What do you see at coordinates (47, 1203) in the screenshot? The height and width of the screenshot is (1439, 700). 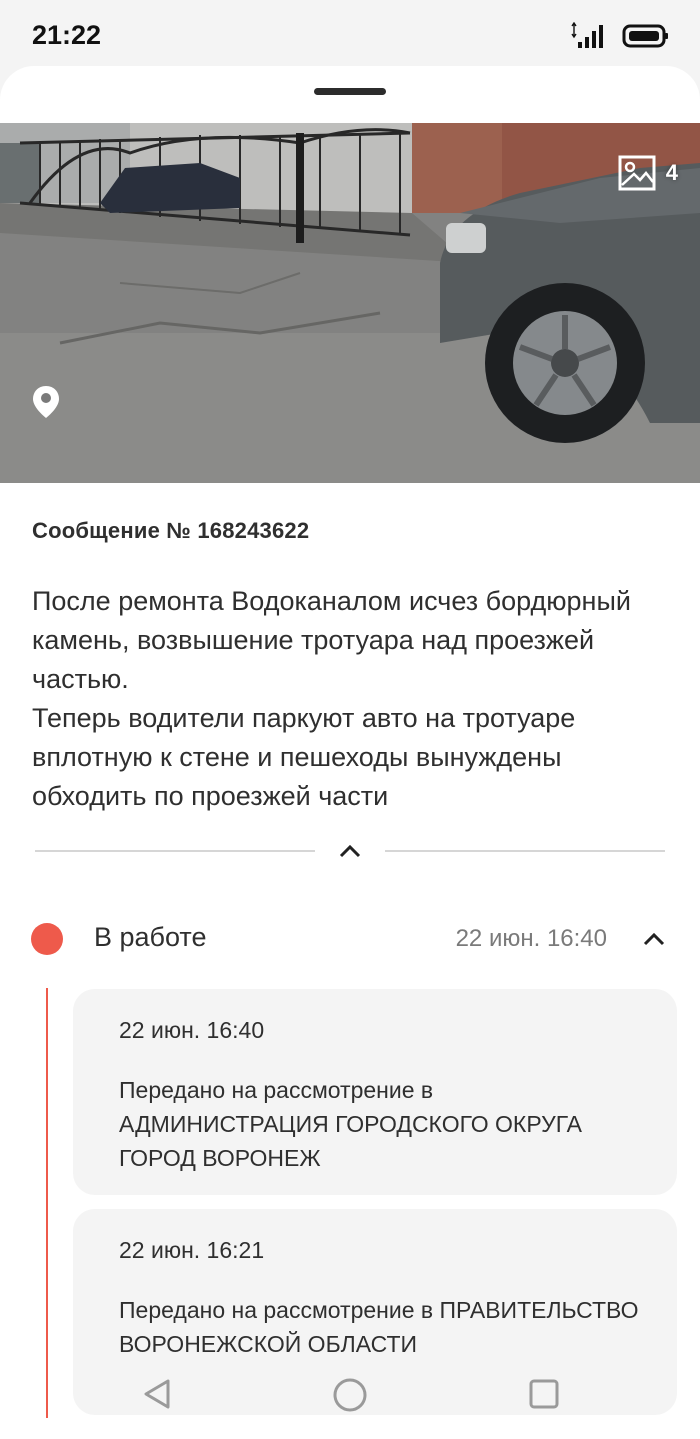 I see `timeline-line` at bounding box center [47, 1203].